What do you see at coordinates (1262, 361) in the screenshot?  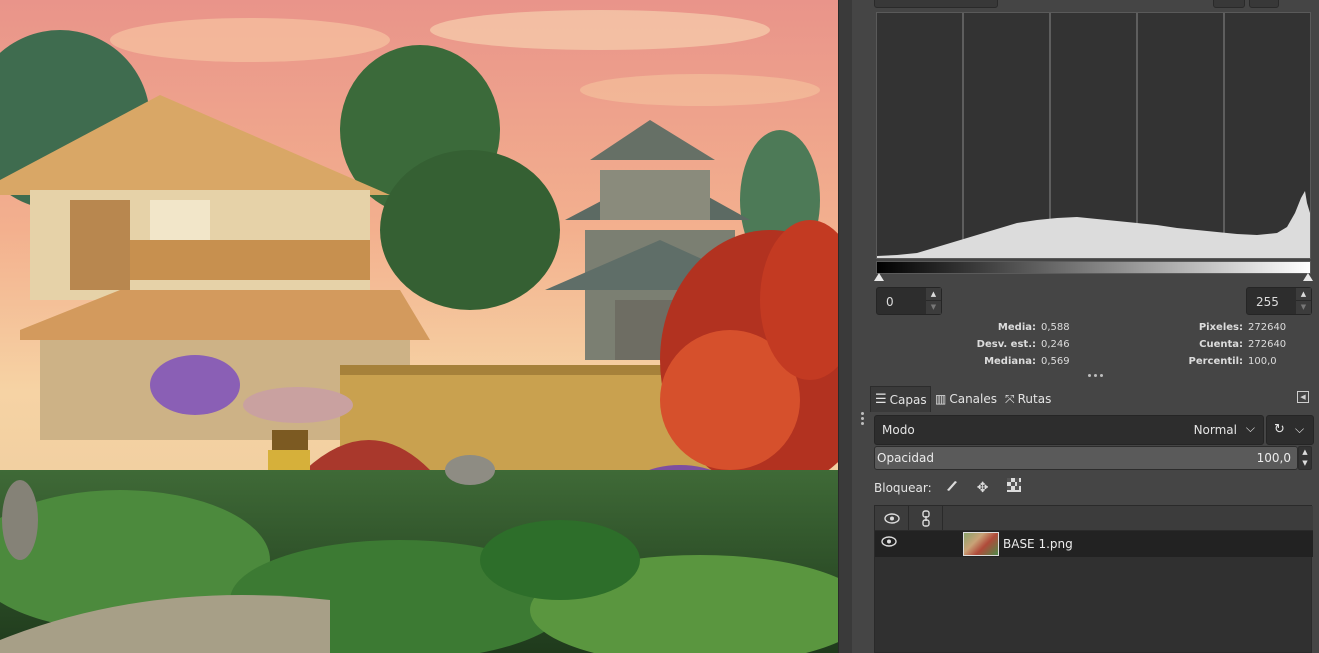 I see `stat-value: 100,0` at bounding box center [1262, 361].